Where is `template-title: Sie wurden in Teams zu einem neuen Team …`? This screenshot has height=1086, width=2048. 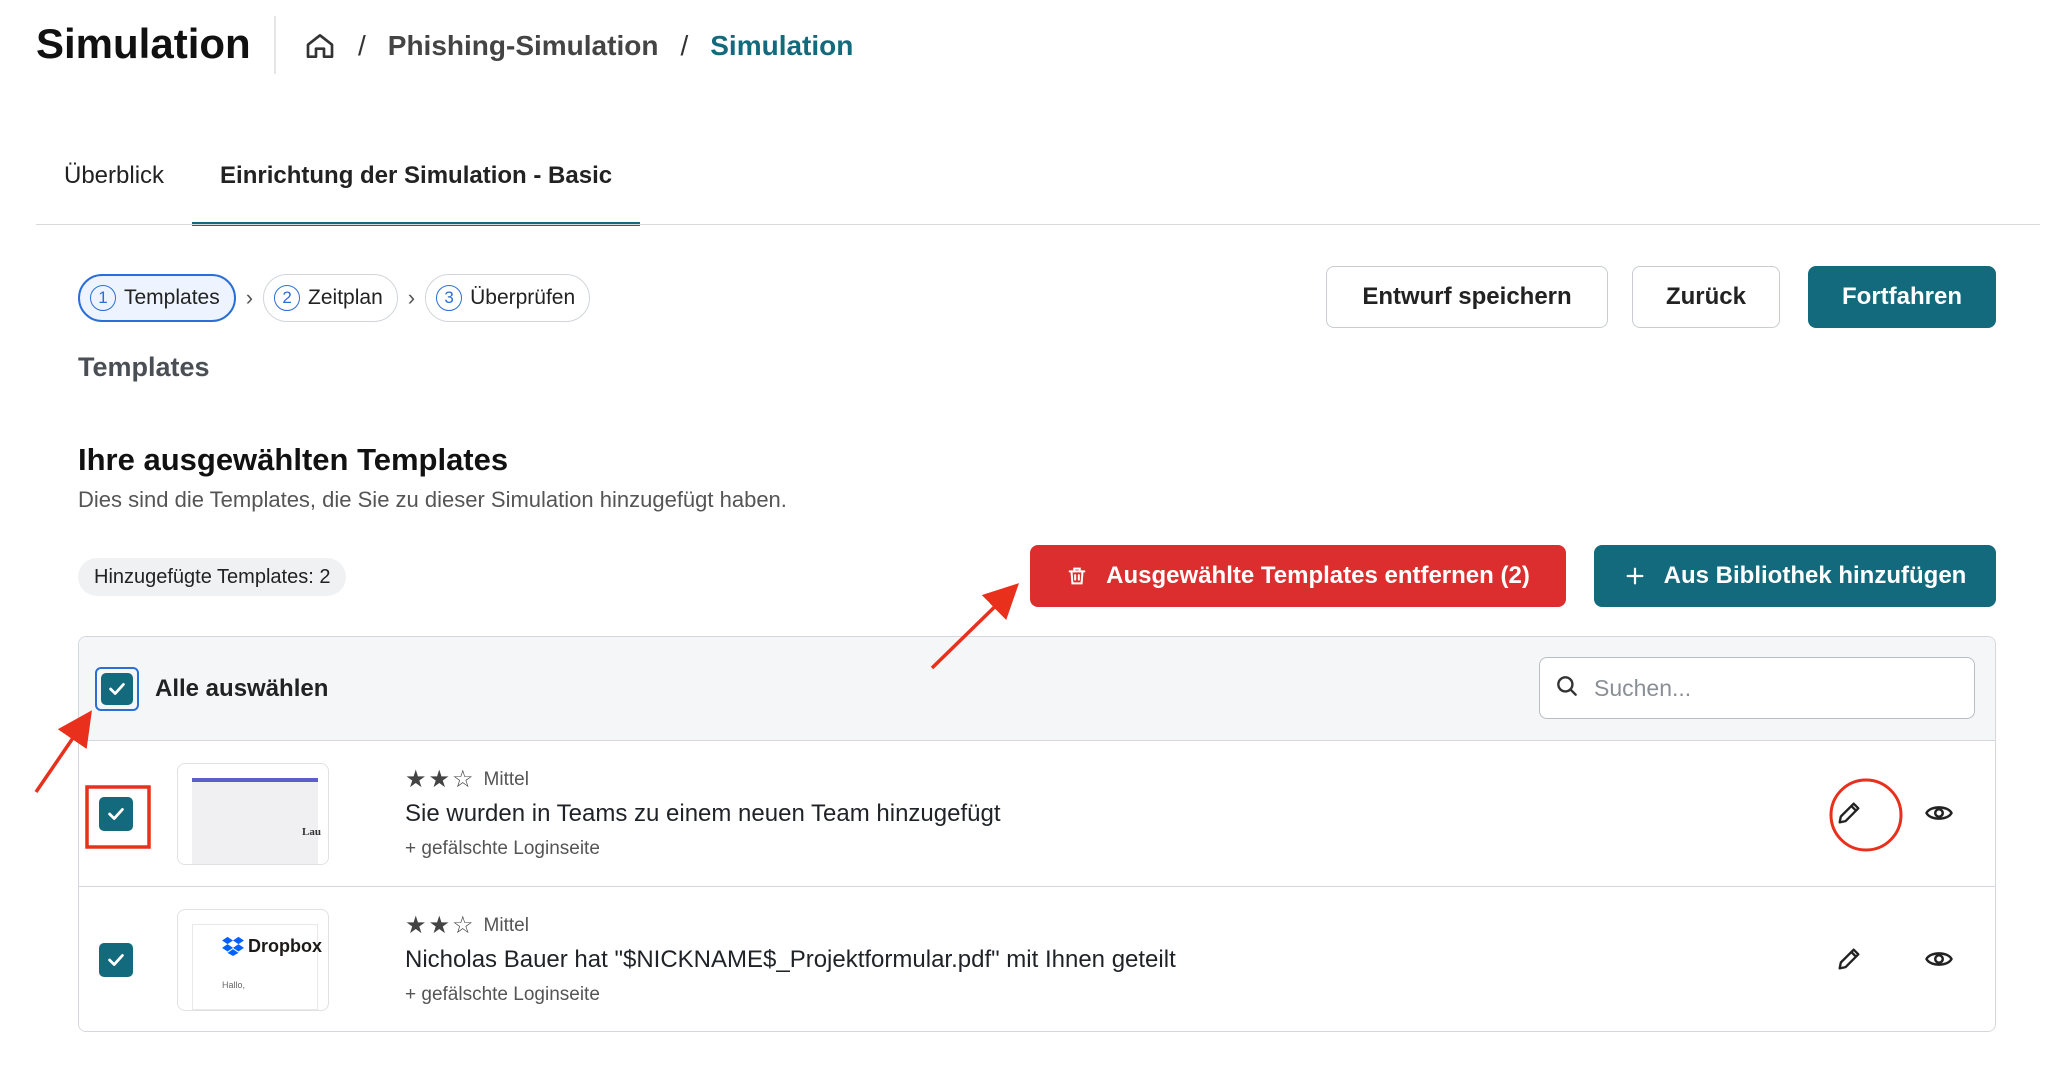
template-title: Sie wurden in Teams zu einem neuen Team … is located at coordinates (703, 813).